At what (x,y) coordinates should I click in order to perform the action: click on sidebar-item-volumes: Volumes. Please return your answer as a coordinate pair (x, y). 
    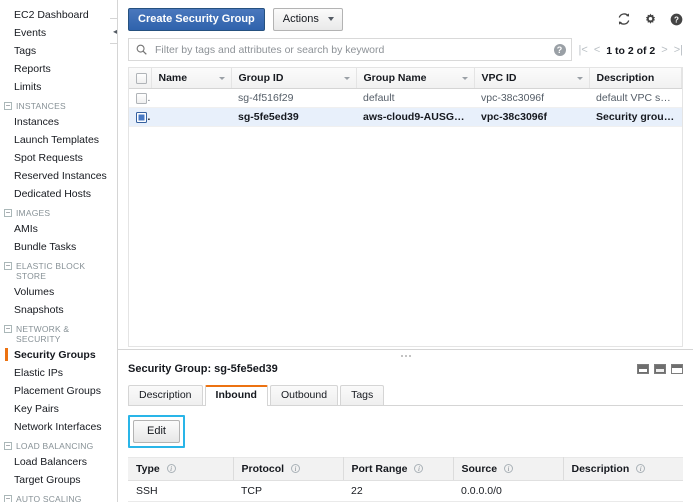
    Looking at the image, I should click on (58, 292).